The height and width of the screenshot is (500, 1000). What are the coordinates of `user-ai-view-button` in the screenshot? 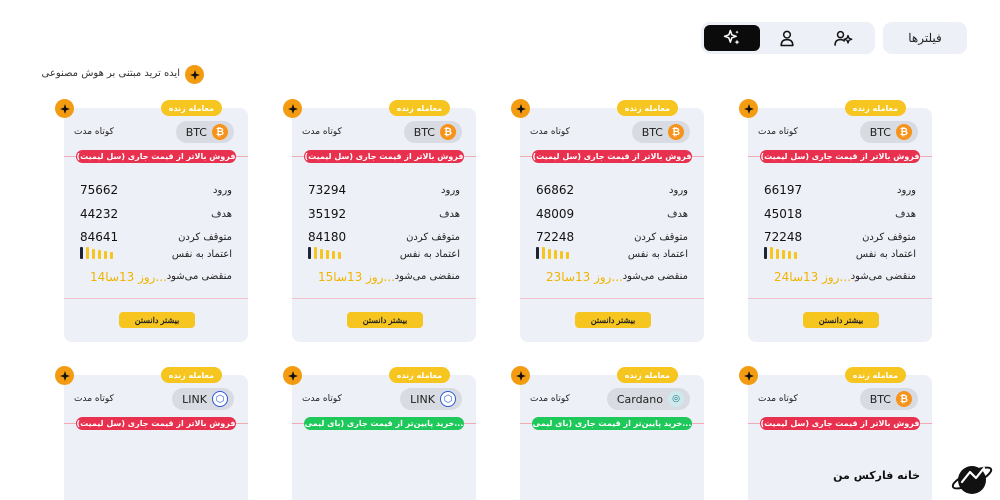 It's located at (843, 38).